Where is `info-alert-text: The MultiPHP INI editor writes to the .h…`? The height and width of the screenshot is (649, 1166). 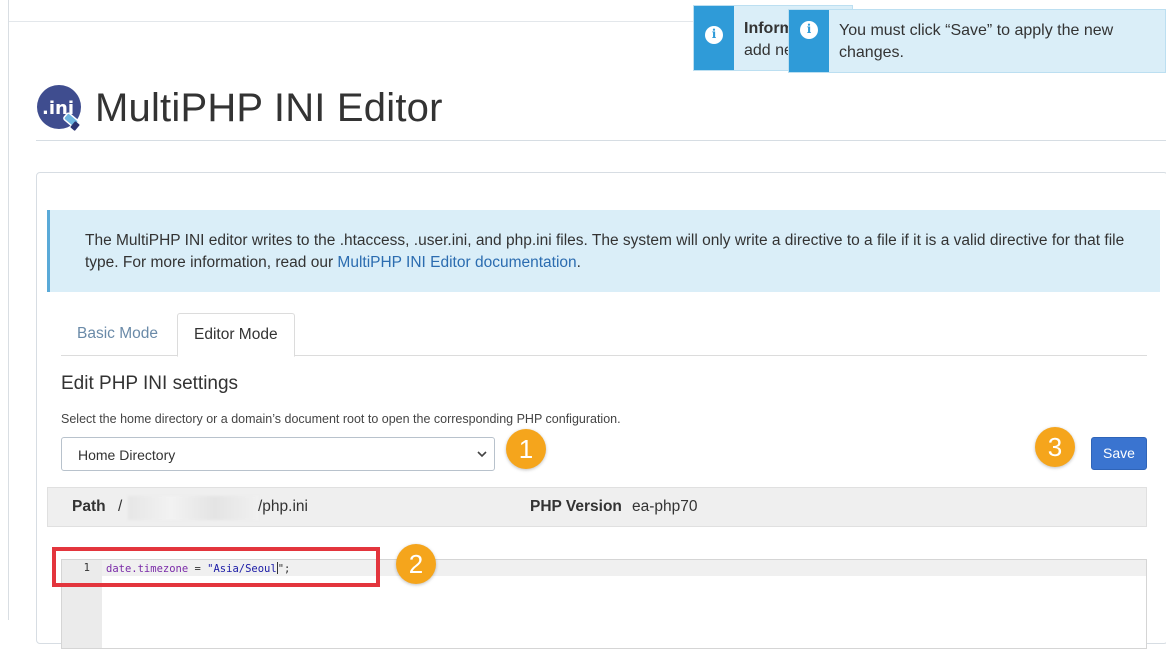 info-alert-text: The MultiPHP INI editor writes to the .h… is located at coordinates (605, 252).